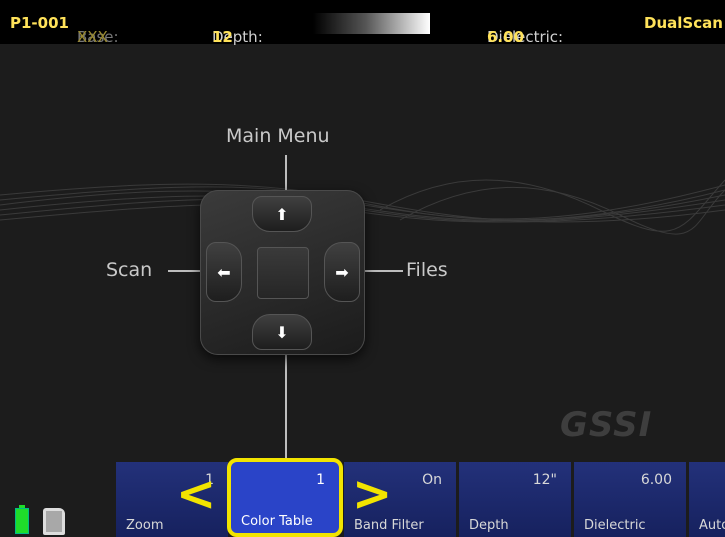 The image size is (725, 537). What do you see at coordinates (196, 494) in the screenshot?
I see `chevron-left-icon: <` at bounding box center [196, 494].